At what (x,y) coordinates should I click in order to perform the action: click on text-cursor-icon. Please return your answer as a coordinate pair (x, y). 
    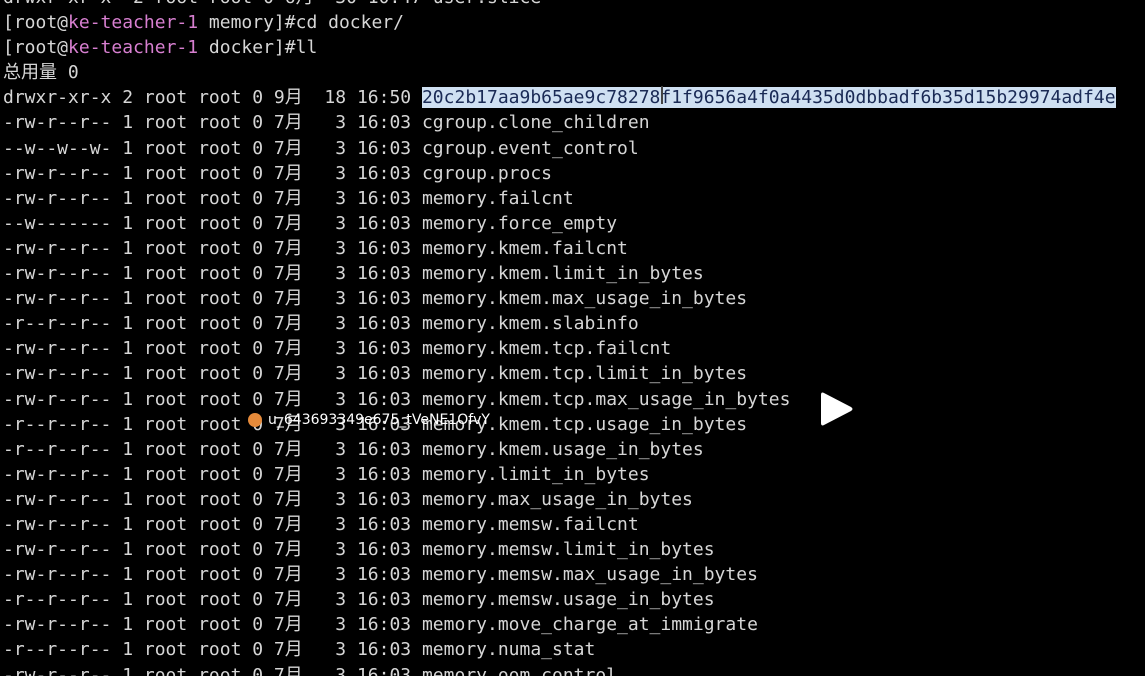
    Looking at the image, I should click on (662, 95).